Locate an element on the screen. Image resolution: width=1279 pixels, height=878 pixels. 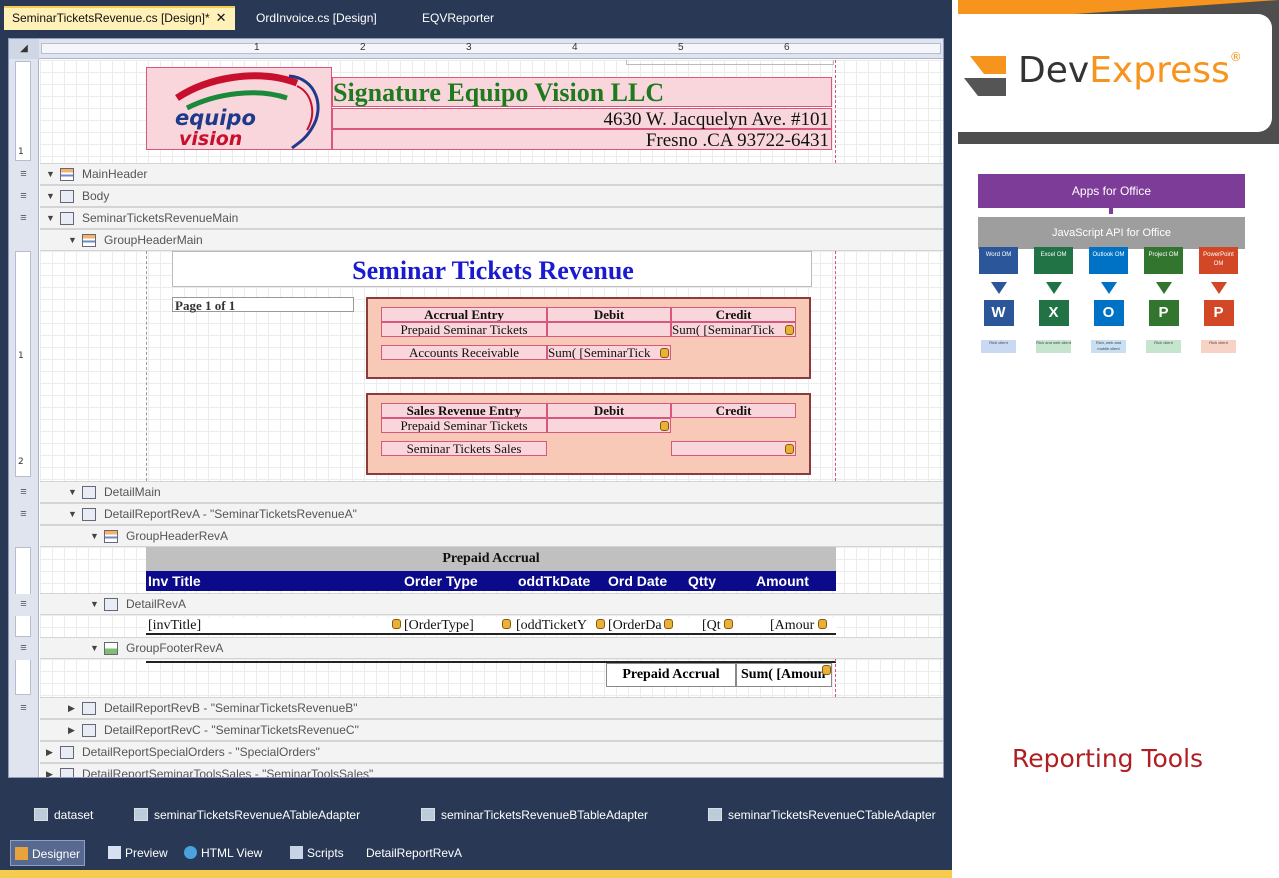
band-main-header: ≡ ▼ MainHeader is located at coordinates (476, 174).